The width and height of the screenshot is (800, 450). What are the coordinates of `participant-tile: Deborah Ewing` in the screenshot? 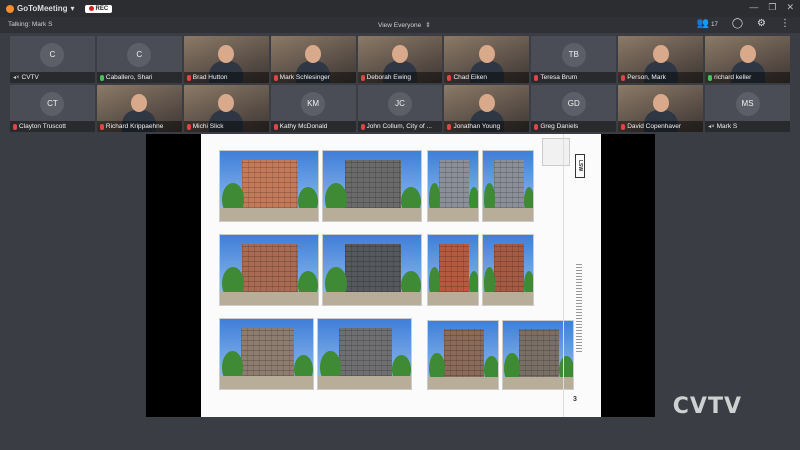 It's located at (400, 59).